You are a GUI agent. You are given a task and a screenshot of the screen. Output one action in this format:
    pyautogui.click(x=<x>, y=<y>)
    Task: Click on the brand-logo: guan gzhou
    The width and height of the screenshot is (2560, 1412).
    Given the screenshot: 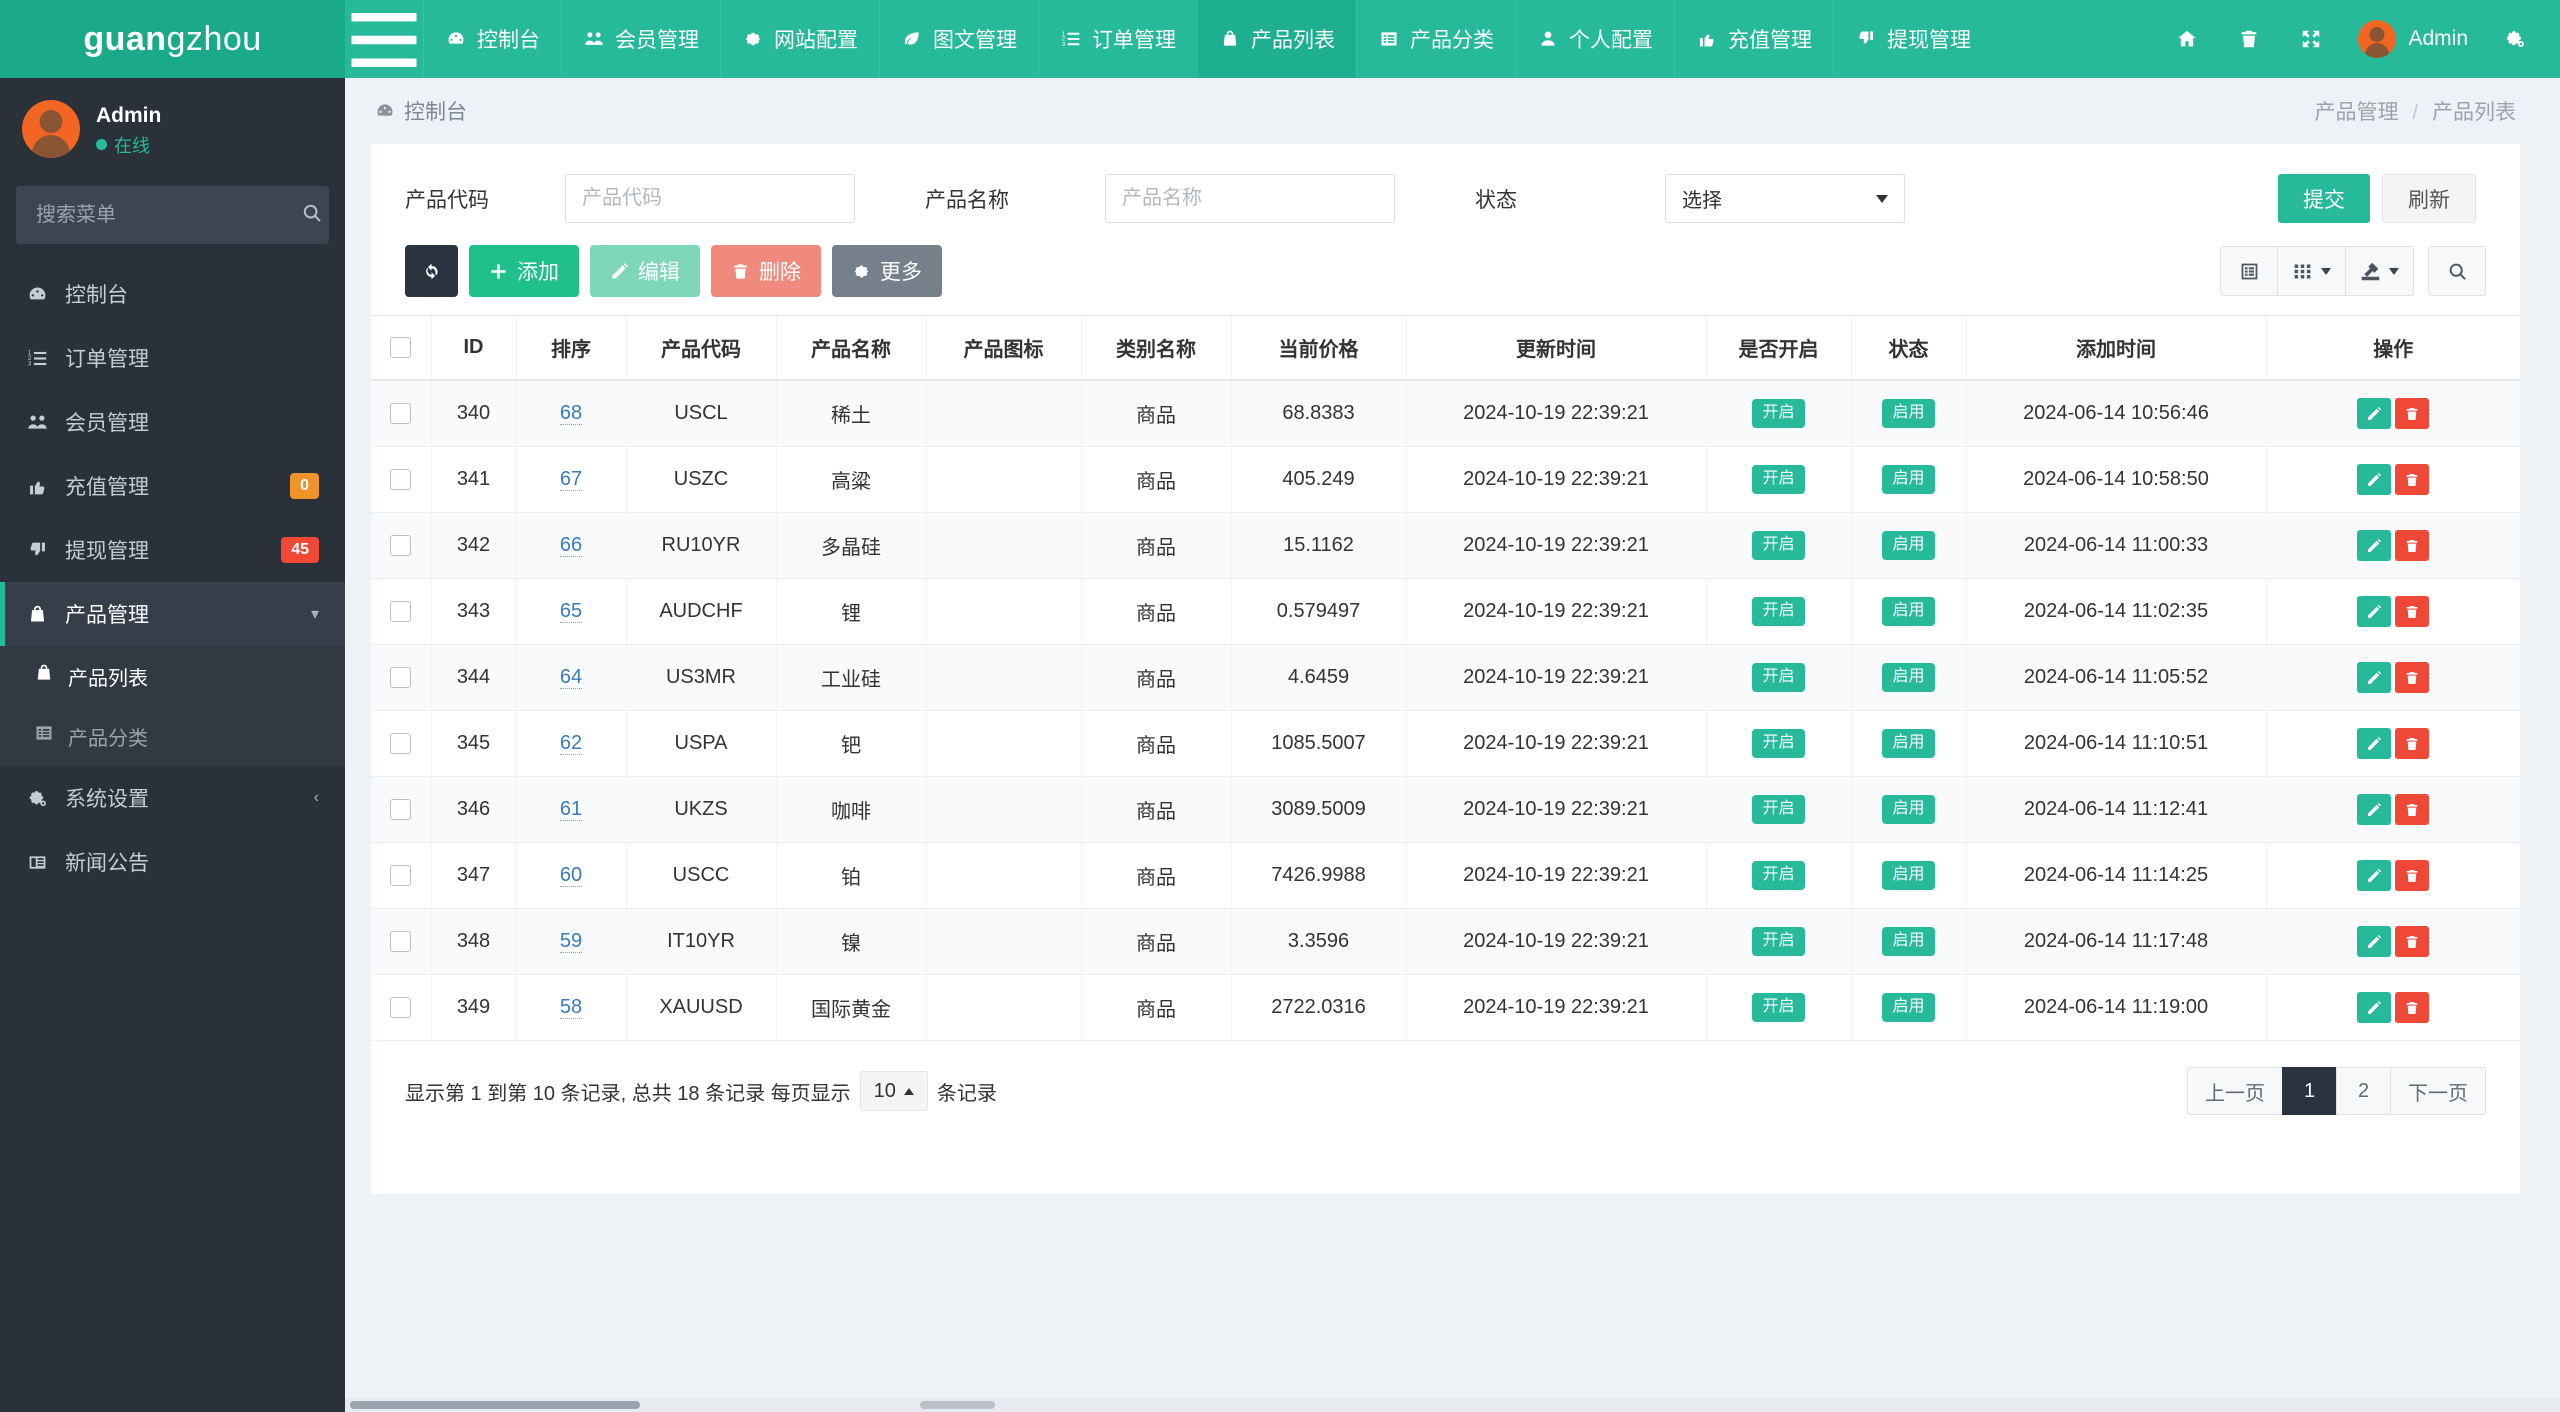 What is the action you would take?
    pyautogui.click(x=172, y=39)
    